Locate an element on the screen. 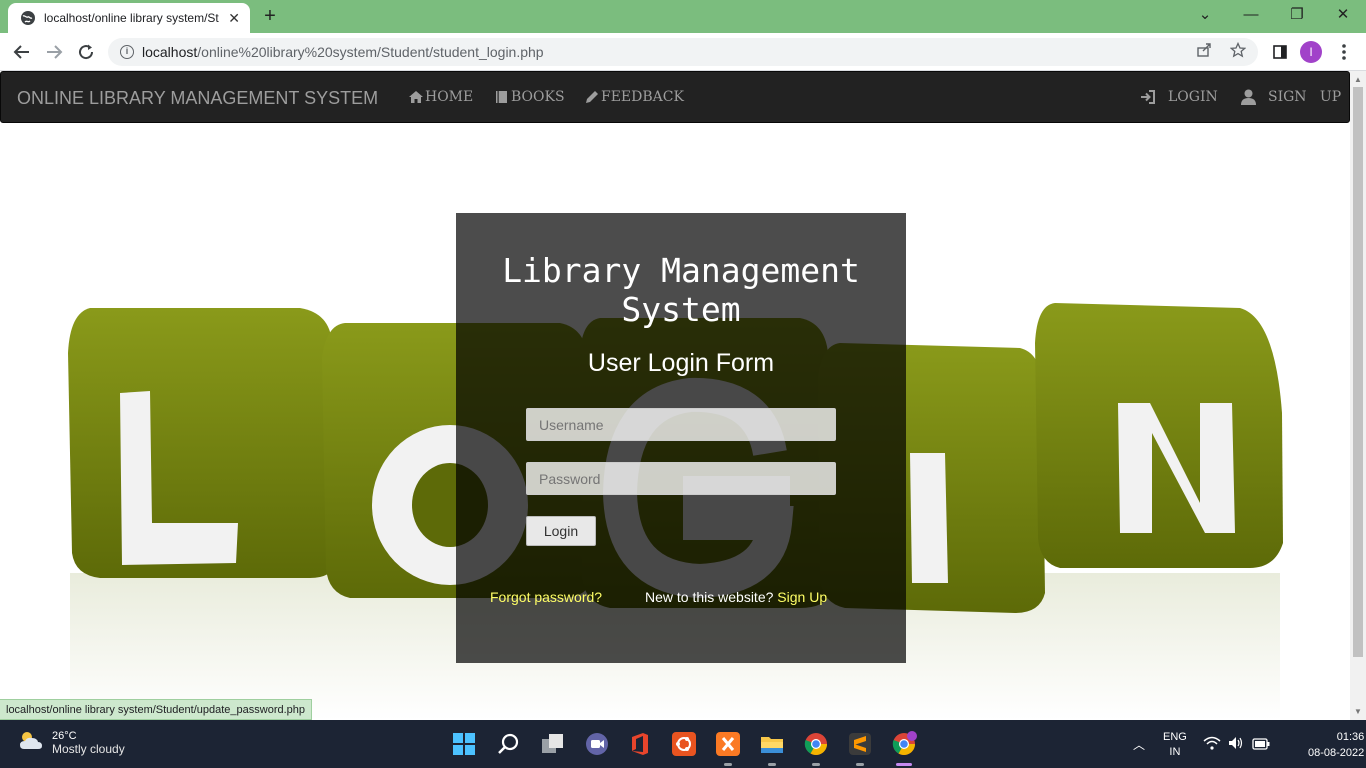 The width and height of the screenshot is (1366, 768). back-button is located at coordinates (22, 52).